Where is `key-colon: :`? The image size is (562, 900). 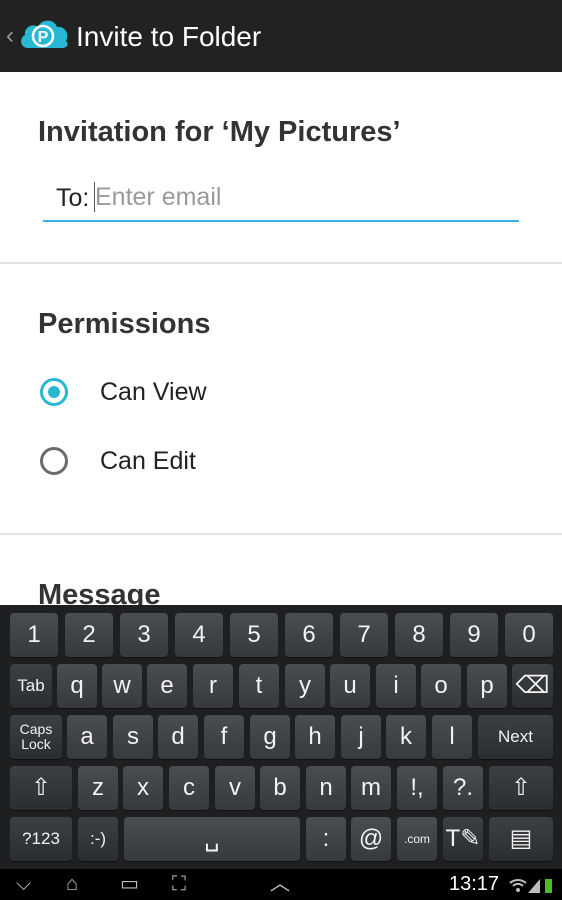 key-colon: : is located at coordinates (326, 839).